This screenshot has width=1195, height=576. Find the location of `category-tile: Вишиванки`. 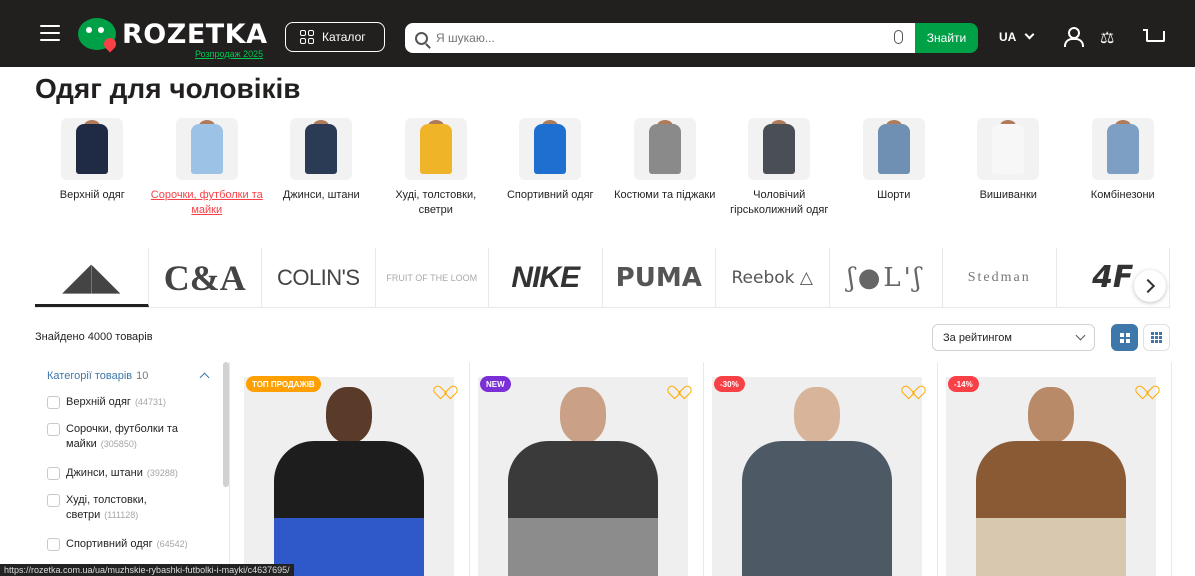

category-tile: Вишиванки is located at coordinates (1008, 168).